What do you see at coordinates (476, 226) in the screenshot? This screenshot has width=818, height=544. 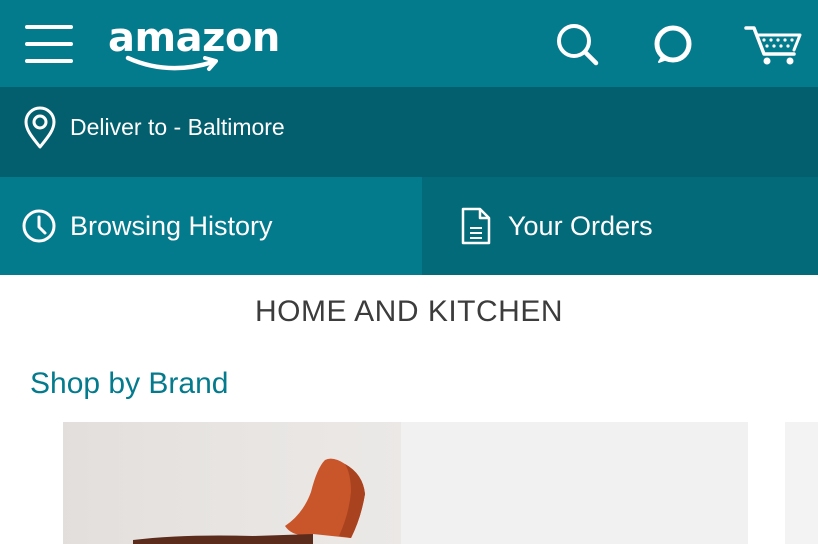 I see `document-icon` at bounding box center [476, 226].